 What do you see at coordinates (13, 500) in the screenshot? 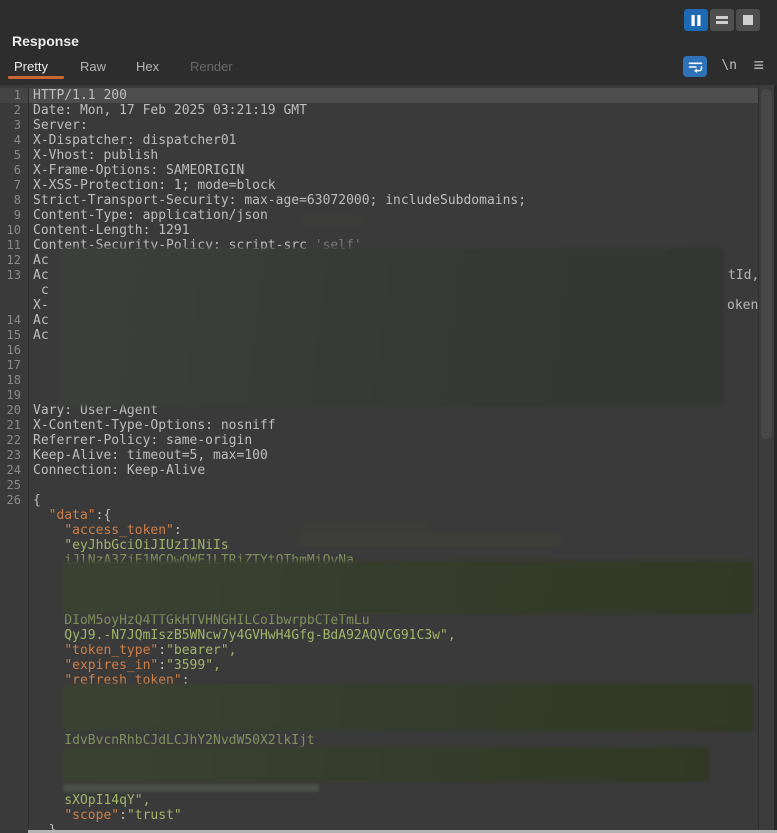
I see `line-number: 26` at bounding box center [13, 500].